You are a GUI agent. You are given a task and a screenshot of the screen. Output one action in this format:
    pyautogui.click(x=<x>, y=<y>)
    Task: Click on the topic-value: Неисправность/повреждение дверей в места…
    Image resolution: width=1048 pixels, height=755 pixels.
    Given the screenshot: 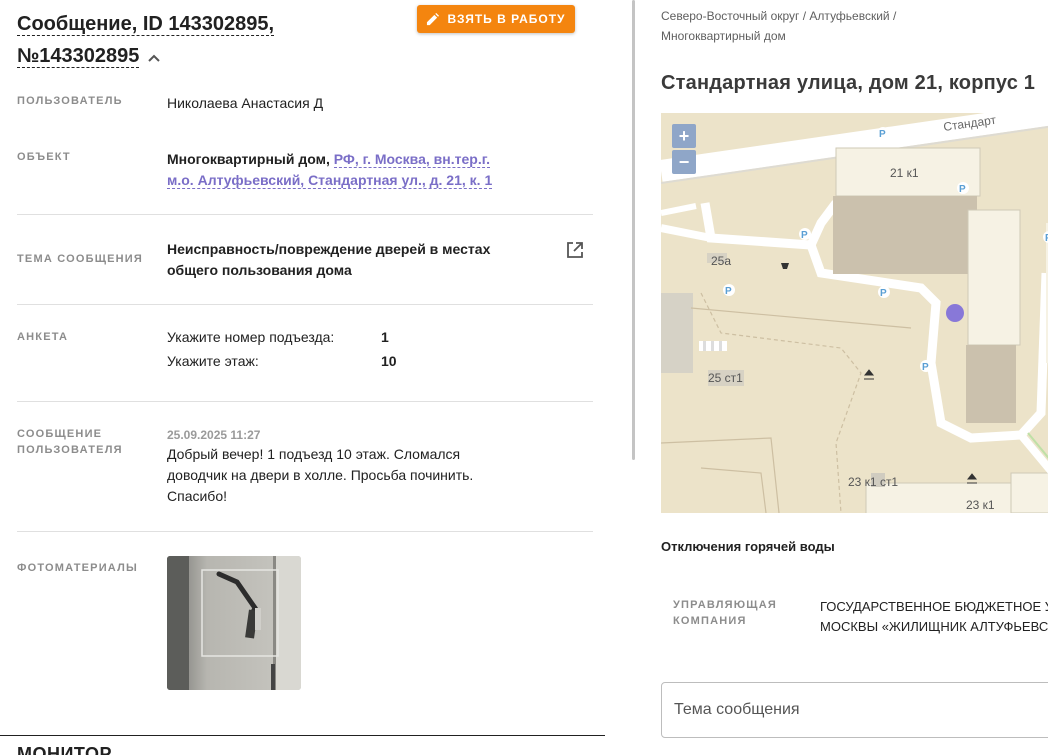 What is the action you would take?
    pyautogui.click(x=329, y=259)
    